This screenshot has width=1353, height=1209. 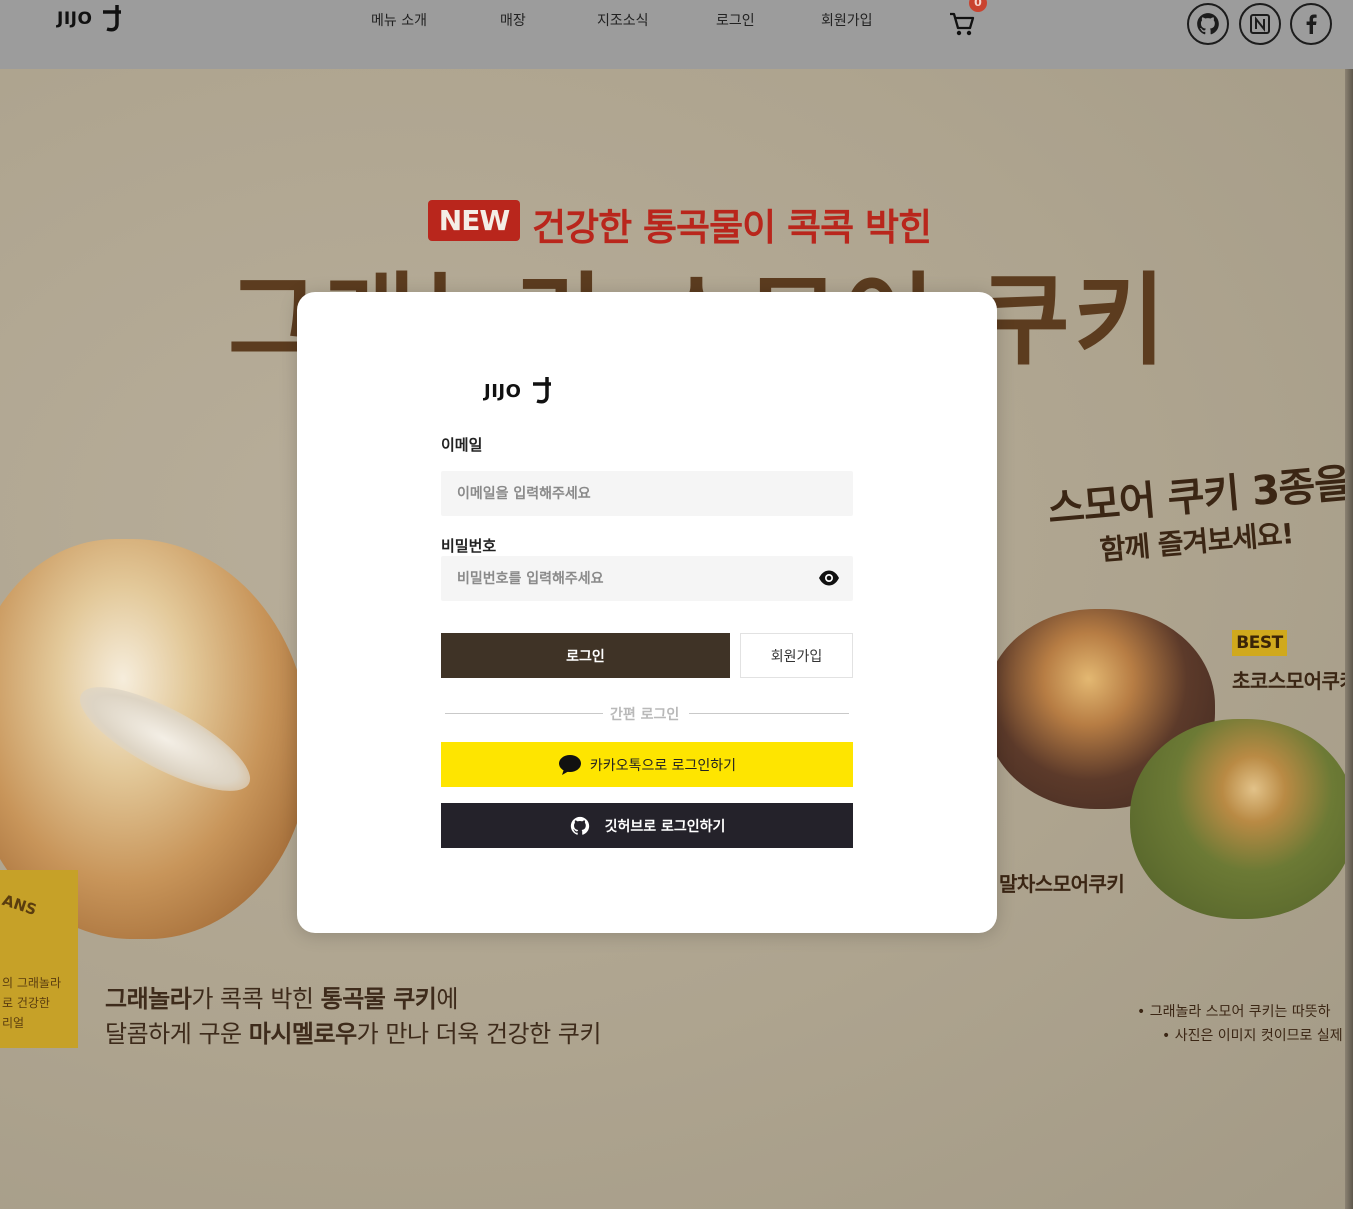 What do you see at coordinates (1292, 681) in the screenshot?
I see `product-label-choco: 초코스모어쿠키` at bounding box center [1292, 681].